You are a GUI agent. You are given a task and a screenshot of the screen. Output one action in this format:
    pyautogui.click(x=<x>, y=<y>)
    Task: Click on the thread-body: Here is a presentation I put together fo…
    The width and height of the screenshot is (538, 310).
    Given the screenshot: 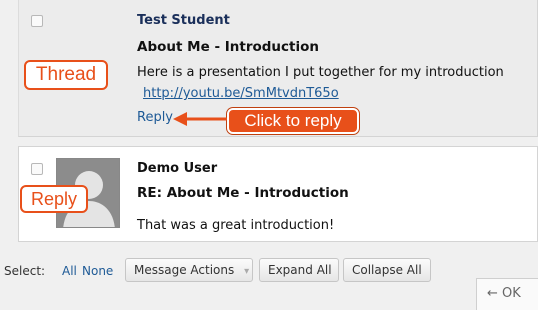 What is the action you would take?
    pyautogui.click(x=320, y=72)
    